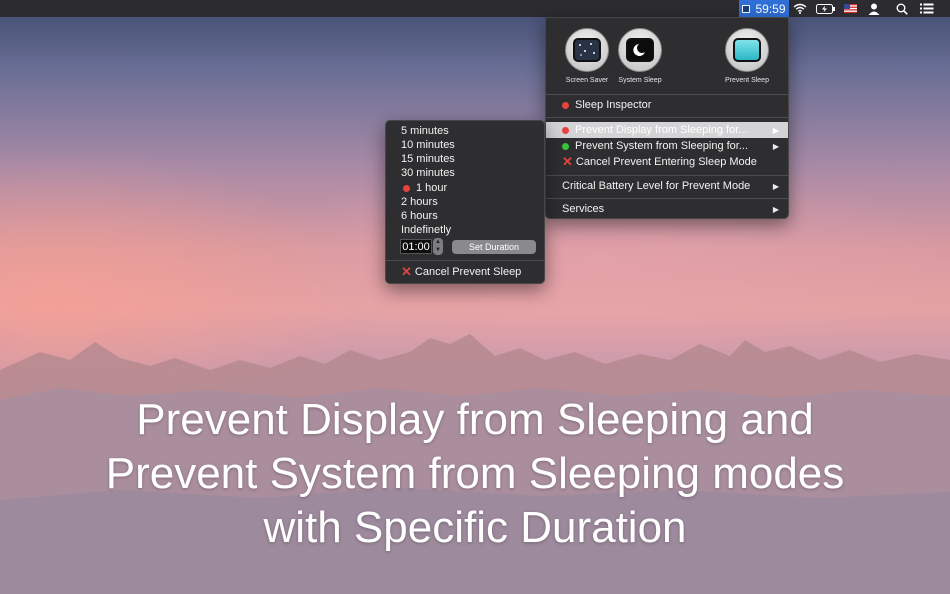 This screenshot has width=950, height=594. I want to click on headline-line-1: Prevent Display from Sleeping and, so click(475, 419).